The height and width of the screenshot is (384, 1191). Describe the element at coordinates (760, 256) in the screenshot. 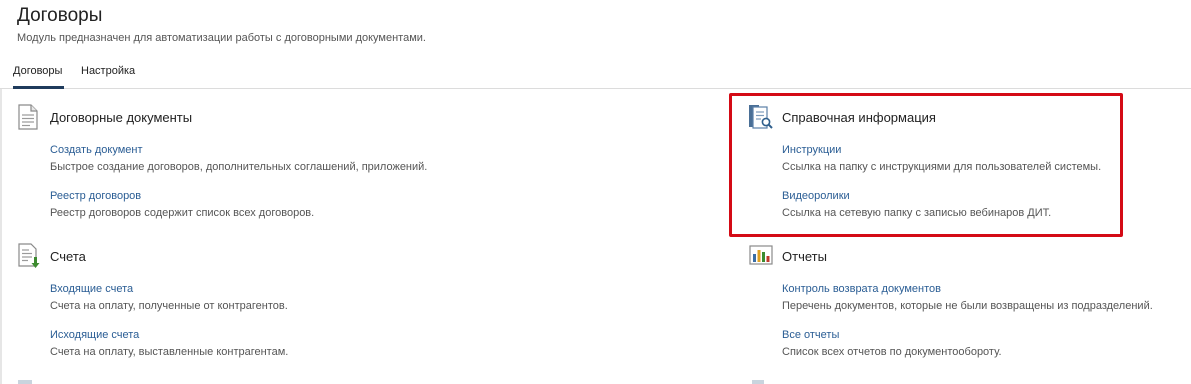

I see `chart-icon` at that location.